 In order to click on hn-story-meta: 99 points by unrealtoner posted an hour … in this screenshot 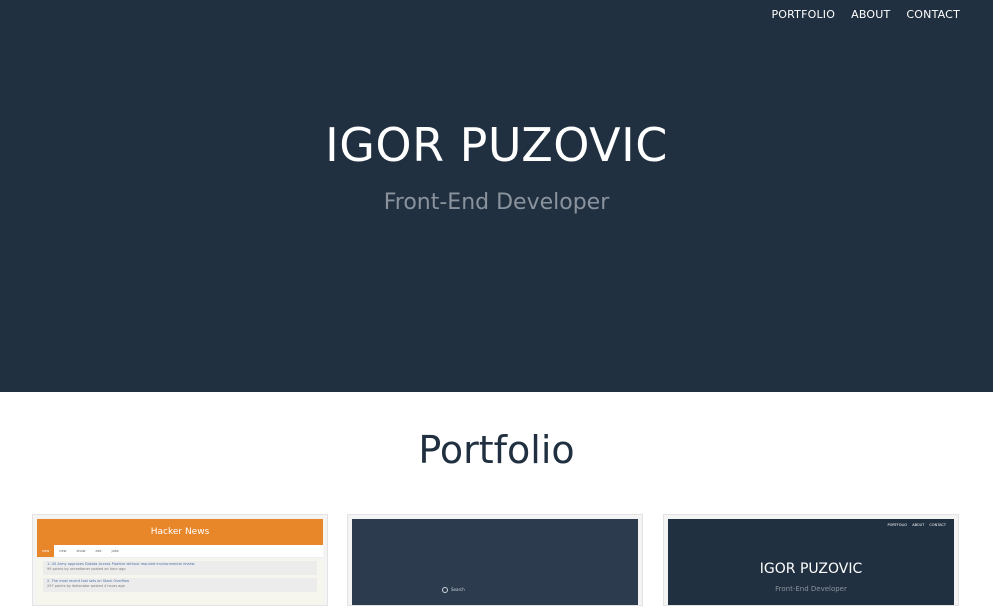, I will do `click(86, 569)`.